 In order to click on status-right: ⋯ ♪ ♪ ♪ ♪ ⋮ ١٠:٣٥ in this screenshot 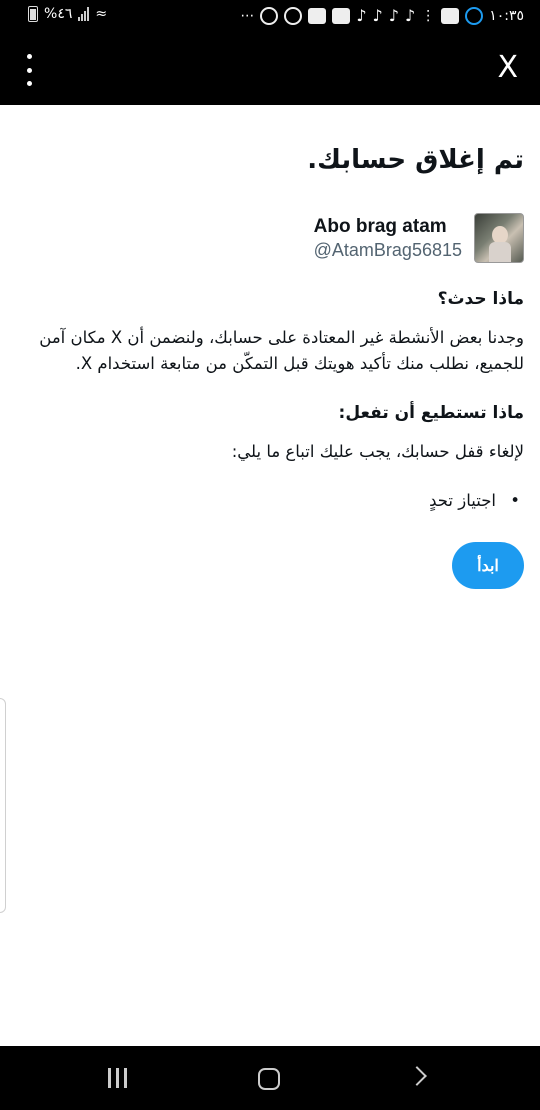, I will do `click(382, 15)`.